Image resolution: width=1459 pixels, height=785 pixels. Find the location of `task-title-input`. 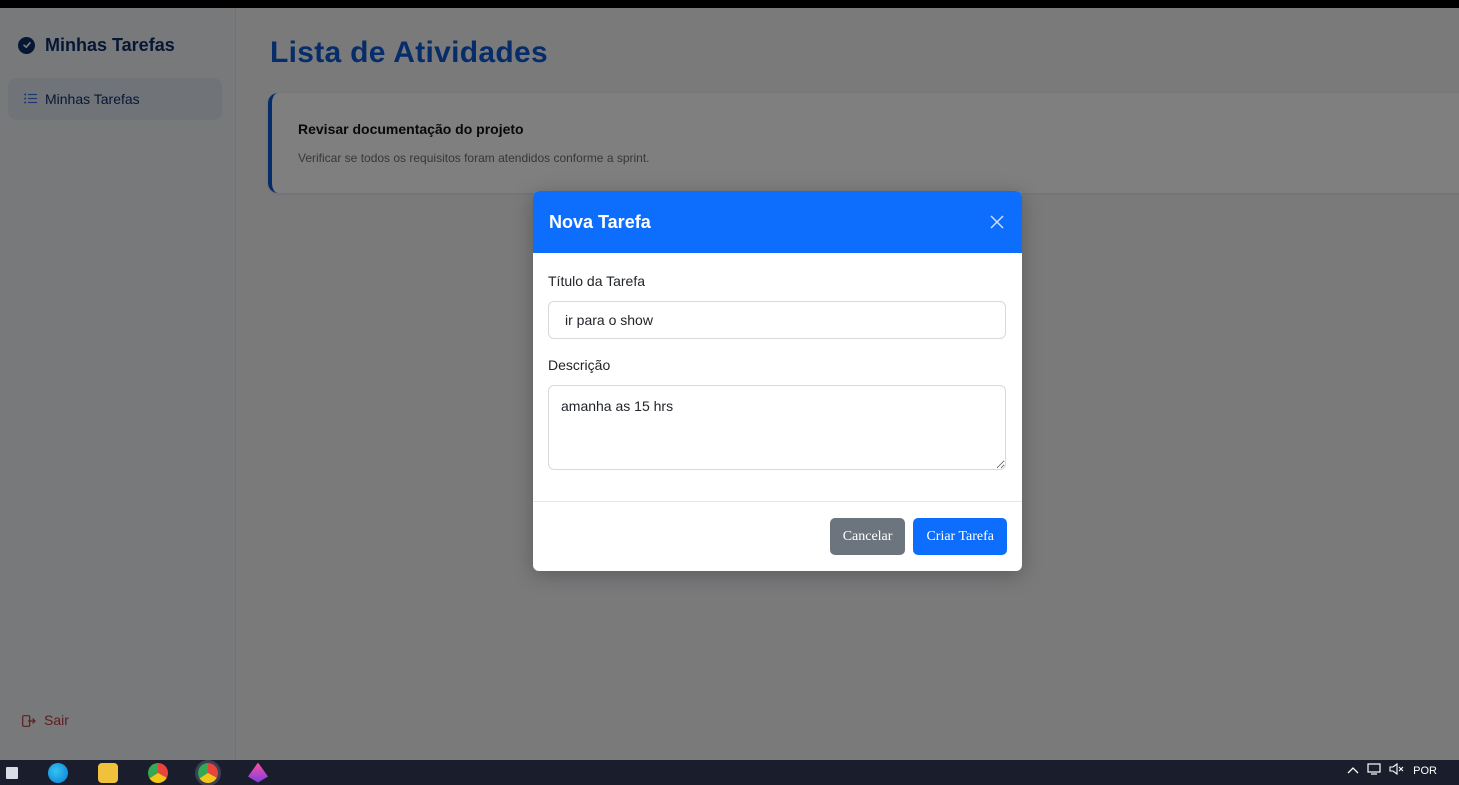

task-title-input is located at coordinates (777, 320).